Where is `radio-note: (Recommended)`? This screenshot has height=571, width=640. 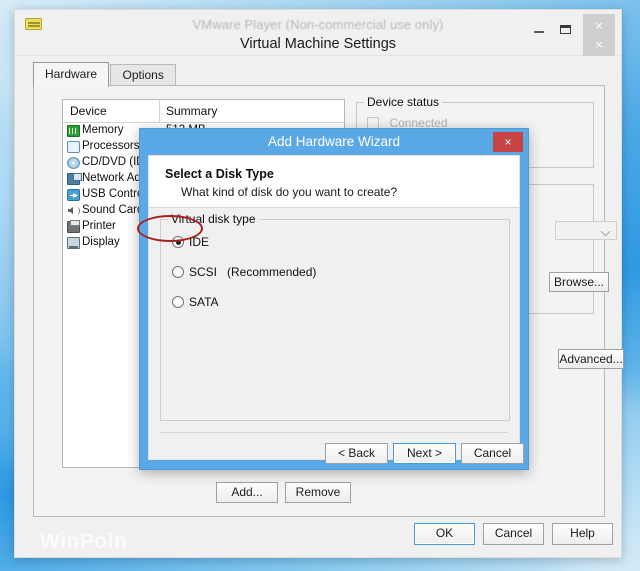
radio-note: (Recommended) is located at coordinates (272, 272).